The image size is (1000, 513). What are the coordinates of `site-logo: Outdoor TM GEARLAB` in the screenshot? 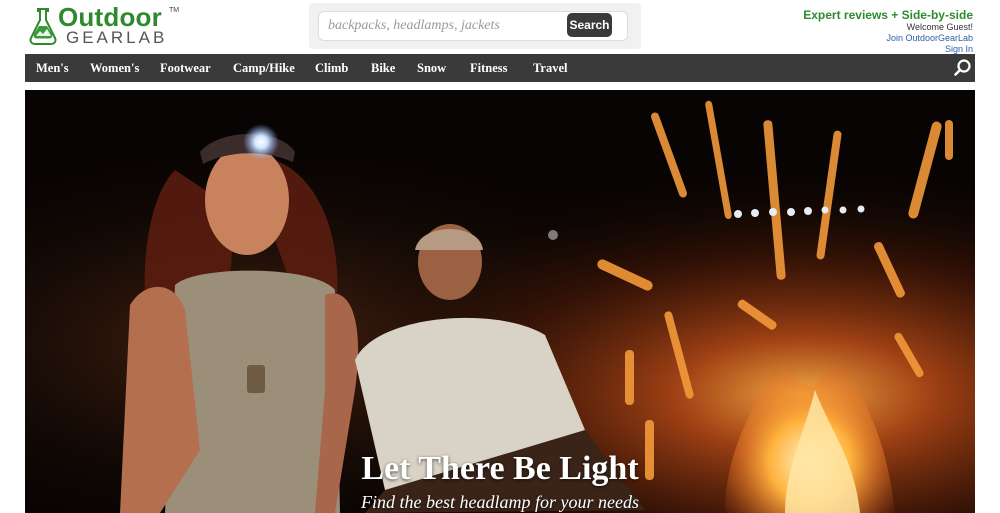 It's located at (104, 25).